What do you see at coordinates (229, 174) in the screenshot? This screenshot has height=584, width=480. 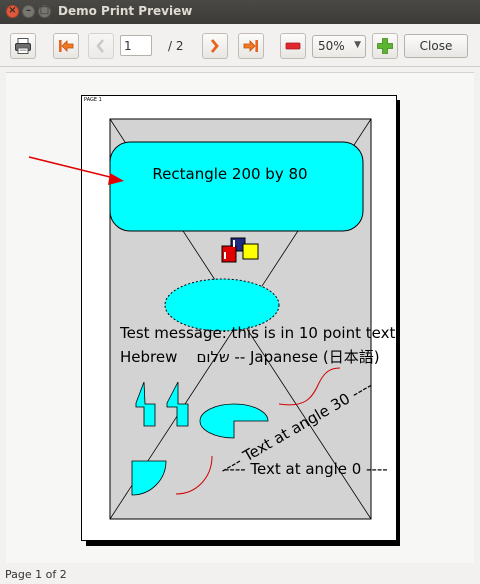 I see `rectangle-label: Rectangle 200 by 80` at bounding box center [229, 174].